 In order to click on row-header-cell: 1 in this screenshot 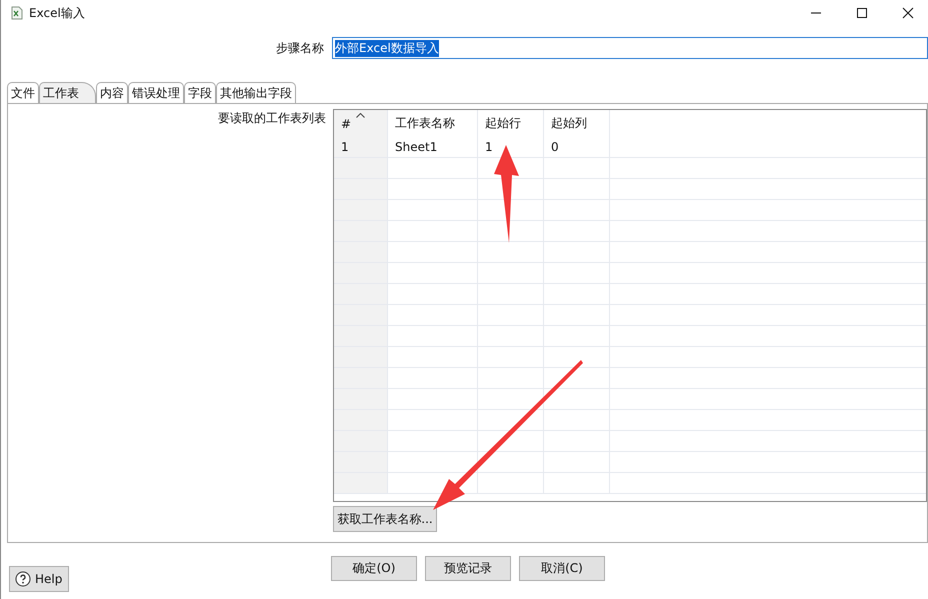, I will do `click(361, 147)`.